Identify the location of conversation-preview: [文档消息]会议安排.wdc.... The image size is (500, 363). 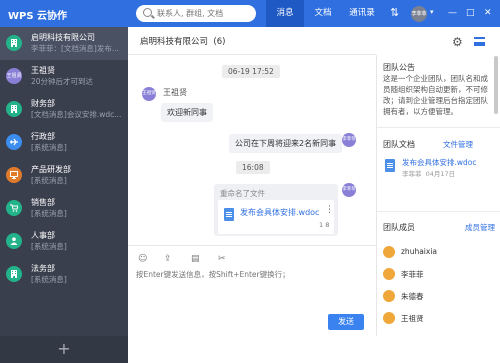
(76, 114).